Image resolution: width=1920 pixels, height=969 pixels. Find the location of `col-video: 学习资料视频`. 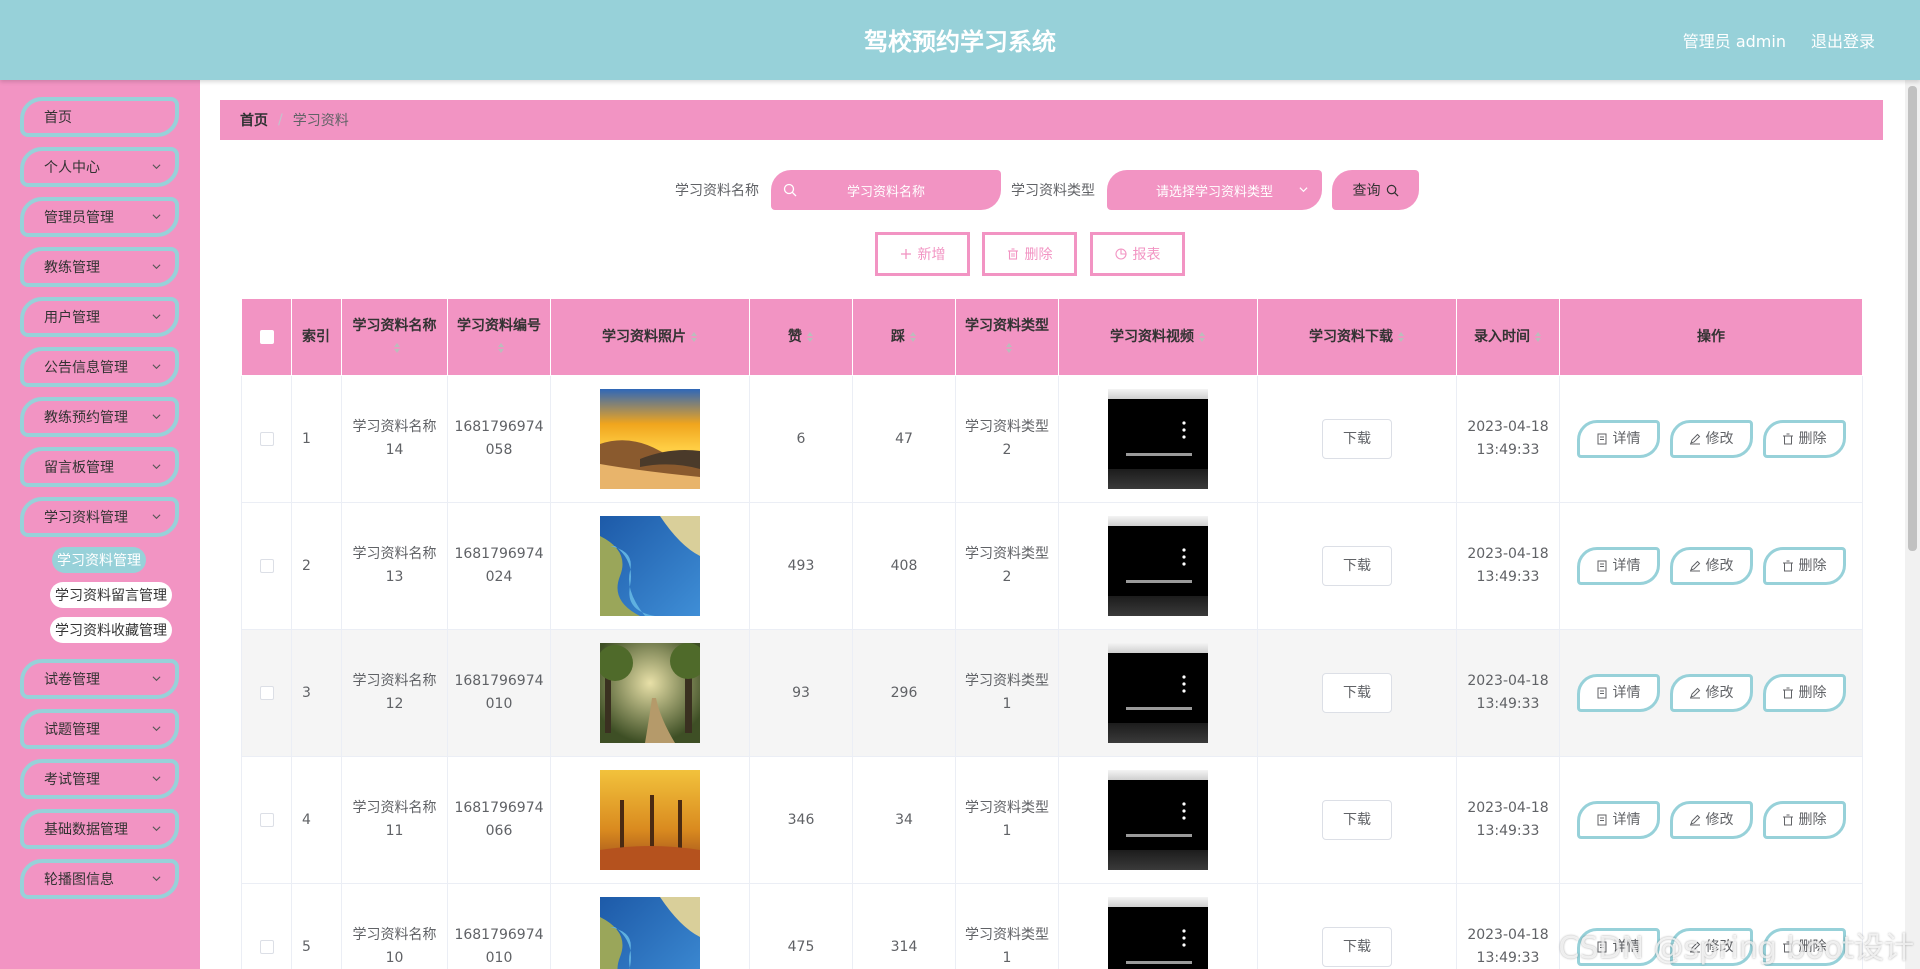

col-video: 学习资料视频 is located at coordinates (1158, 337).